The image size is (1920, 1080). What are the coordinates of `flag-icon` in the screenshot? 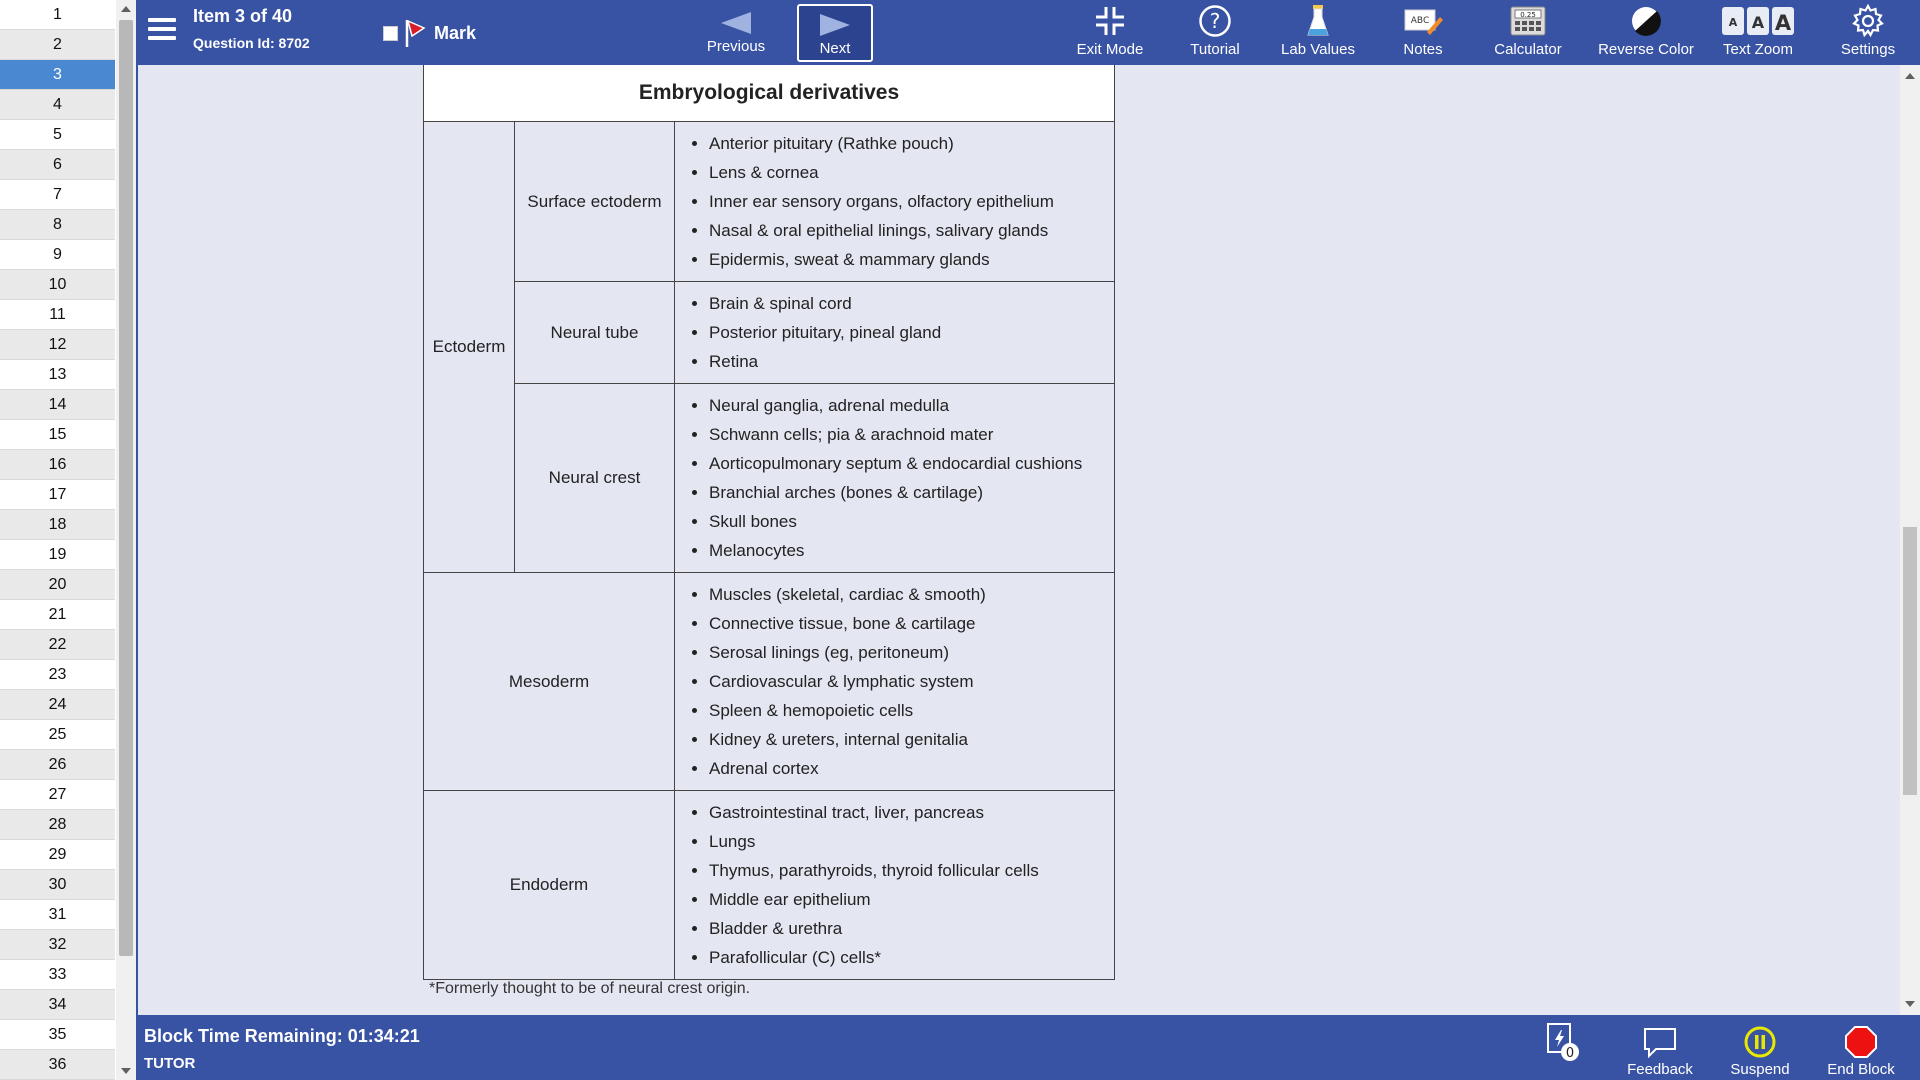 It's located at (415, 33).